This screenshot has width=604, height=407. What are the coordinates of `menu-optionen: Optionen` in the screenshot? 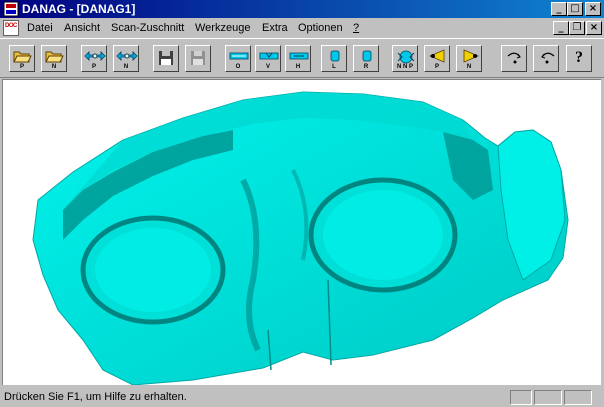 It's located at (320, 28).